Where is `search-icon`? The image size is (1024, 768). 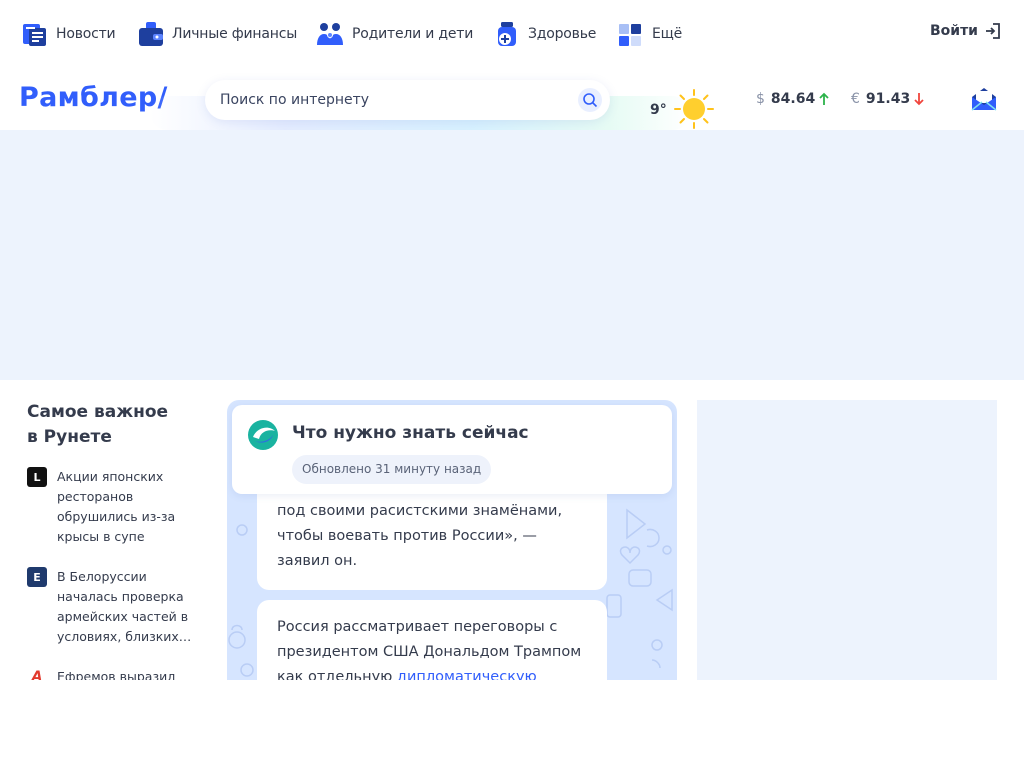
search-icon is located at coordinates (590, 100).